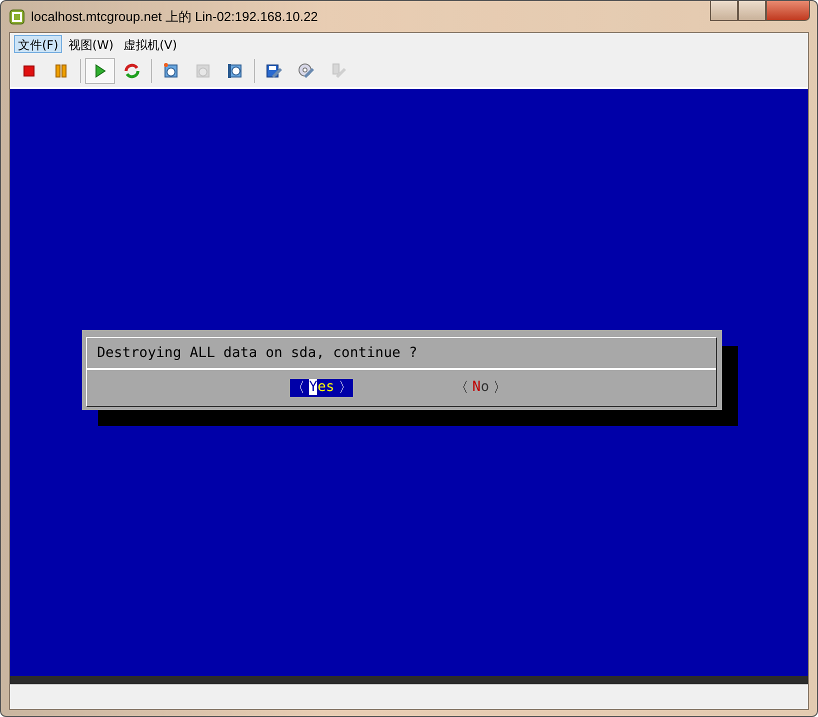 This screenshot has height=717, width=818. I want to click on dialog-button: 〈 Yes 〉, so click(322, 388).